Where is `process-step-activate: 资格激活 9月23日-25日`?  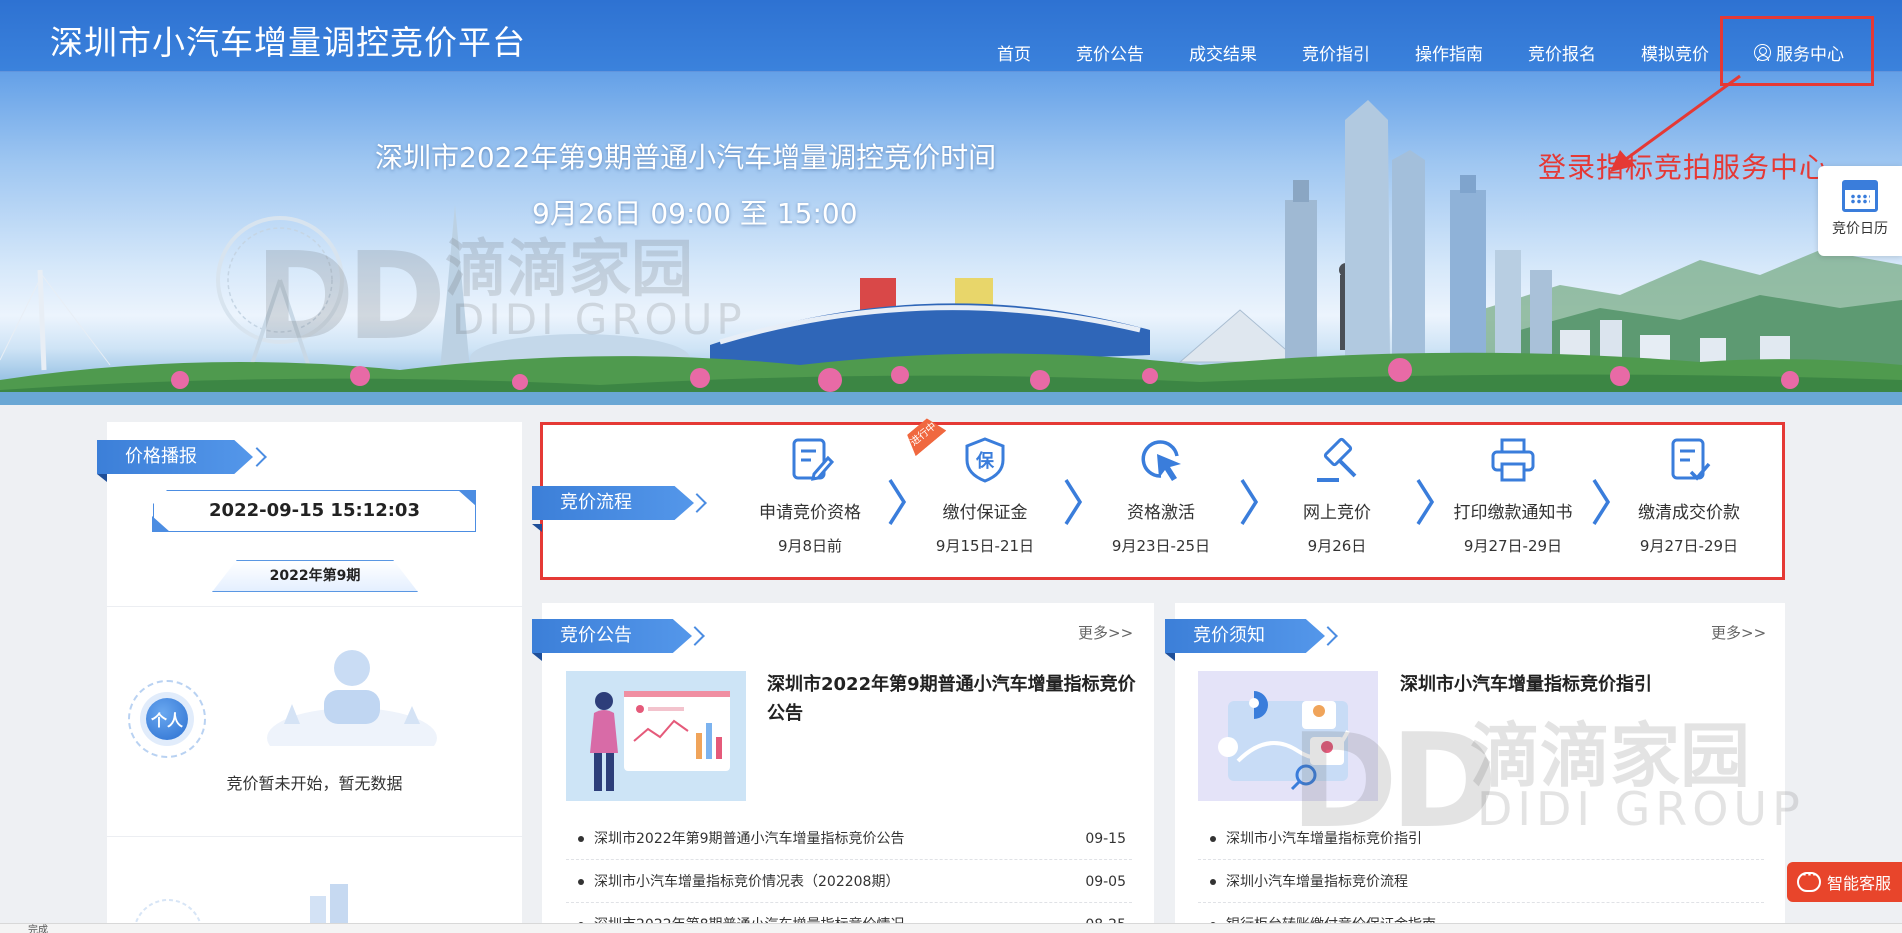 process-step-activate: 资格激活 9月23日-25日 is located at coordinates (1161, 496).